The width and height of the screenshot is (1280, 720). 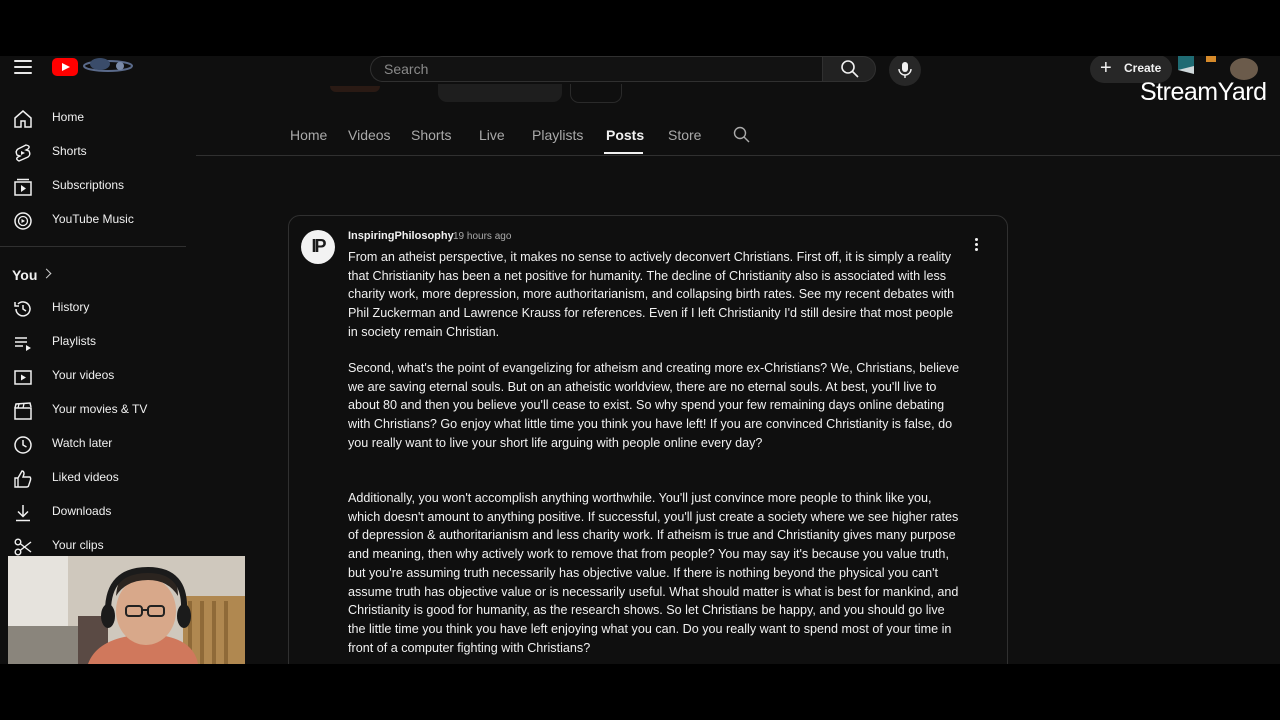 What do you see at coordinates (23, 119) in the screenshot?
I see `home-icon` at bounding box center [23, 119].